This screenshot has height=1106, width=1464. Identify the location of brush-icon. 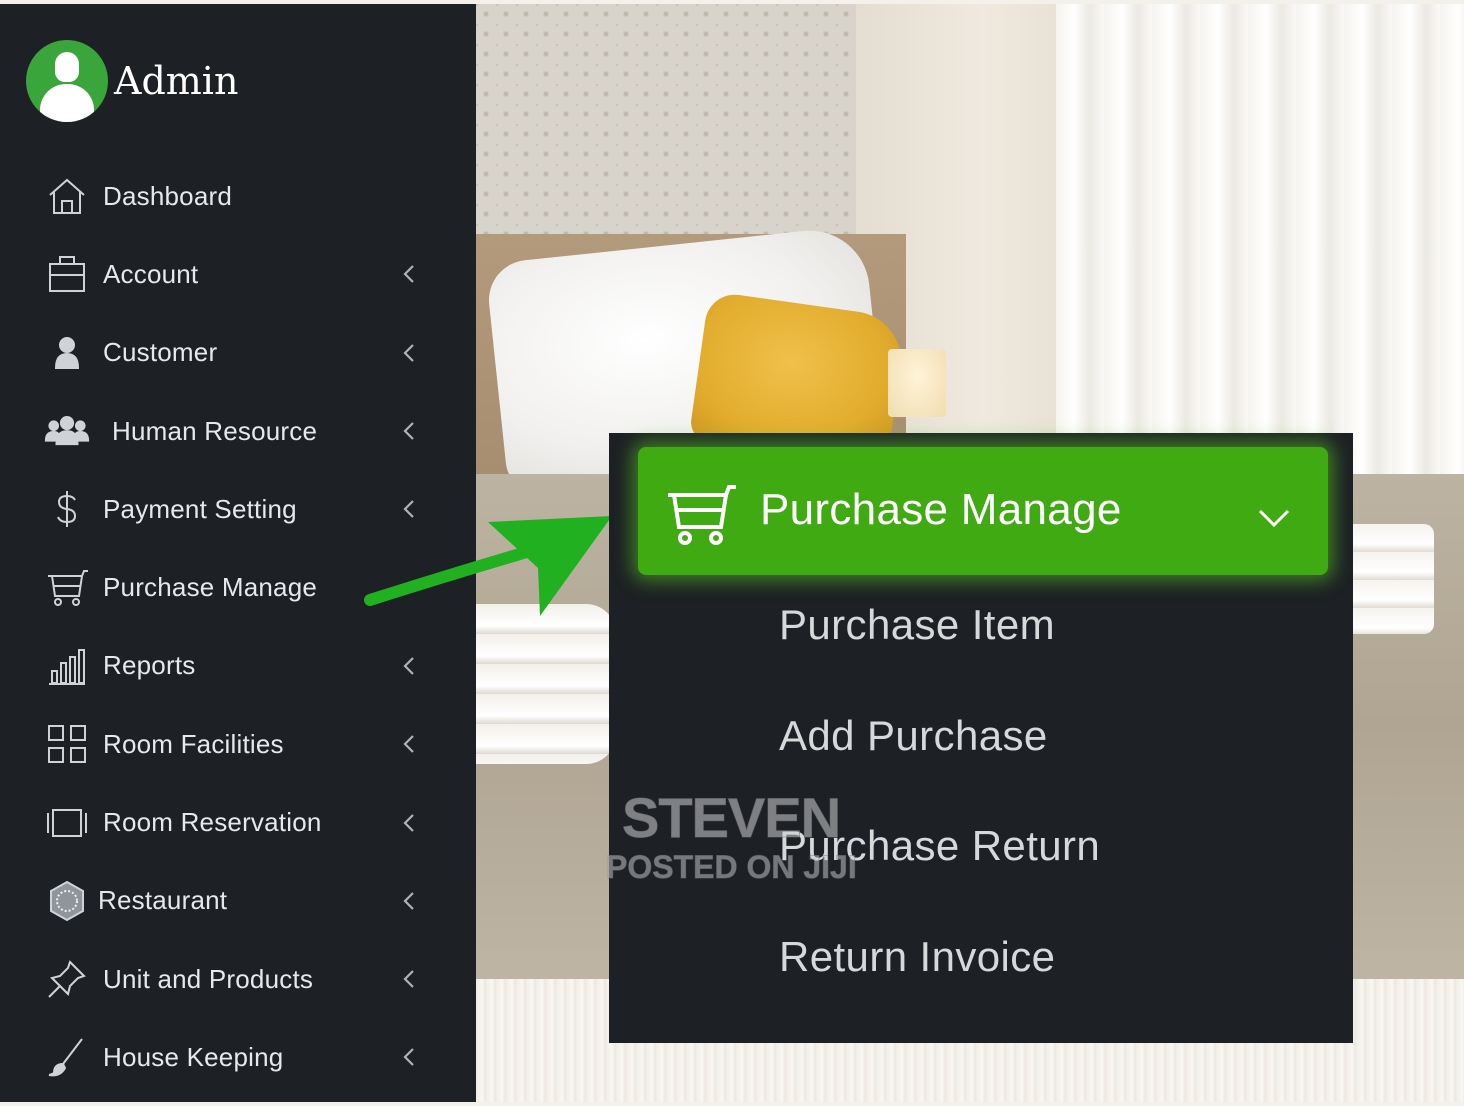
(67, 1057).